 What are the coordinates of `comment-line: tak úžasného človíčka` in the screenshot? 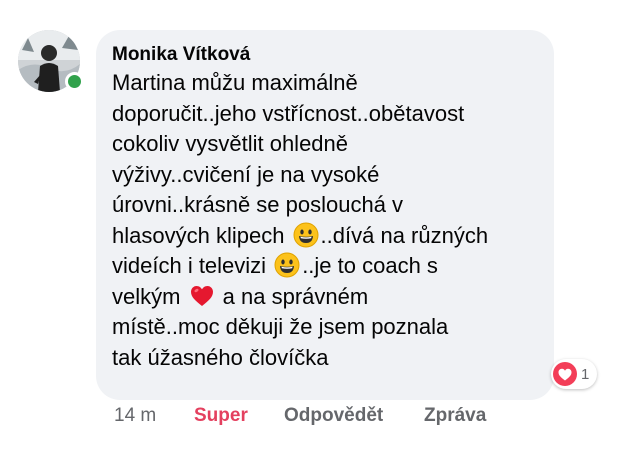 It's located at (220, 357).